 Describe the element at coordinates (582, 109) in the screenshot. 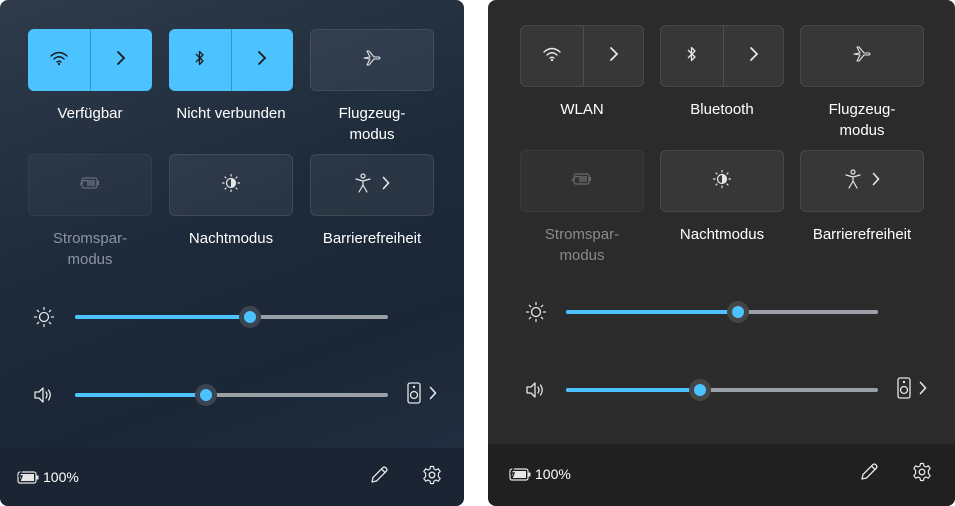

I see `wifi-label: WLAN` at that location.